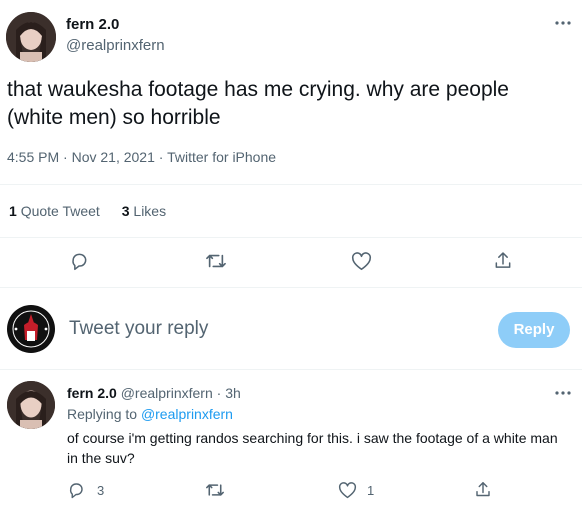  Describe the element at coordinates (187, 414) in the screenshot. I see `replying-to-handle: @realprinxfern` at that location.